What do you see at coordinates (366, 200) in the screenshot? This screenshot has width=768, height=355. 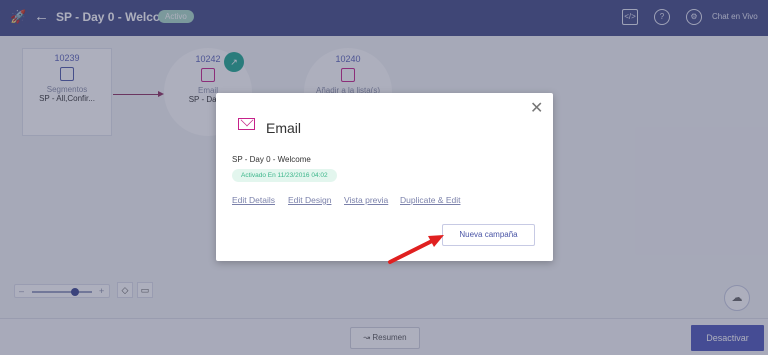 I see `preview-link: Vista previa` at bounding box center [366, 200].